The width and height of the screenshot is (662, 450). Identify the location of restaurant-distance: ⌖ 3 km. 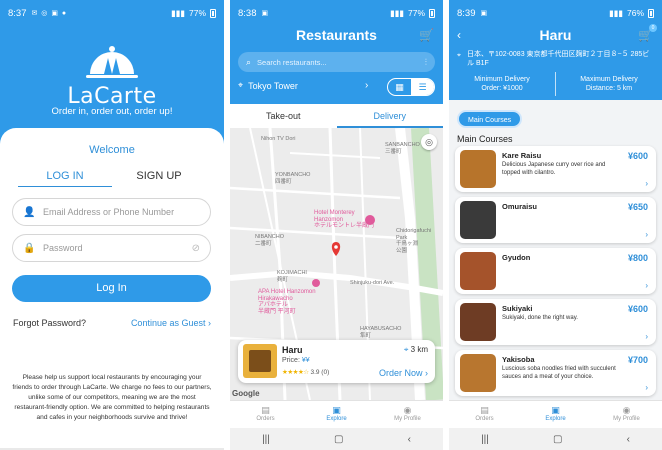
(416, 350).